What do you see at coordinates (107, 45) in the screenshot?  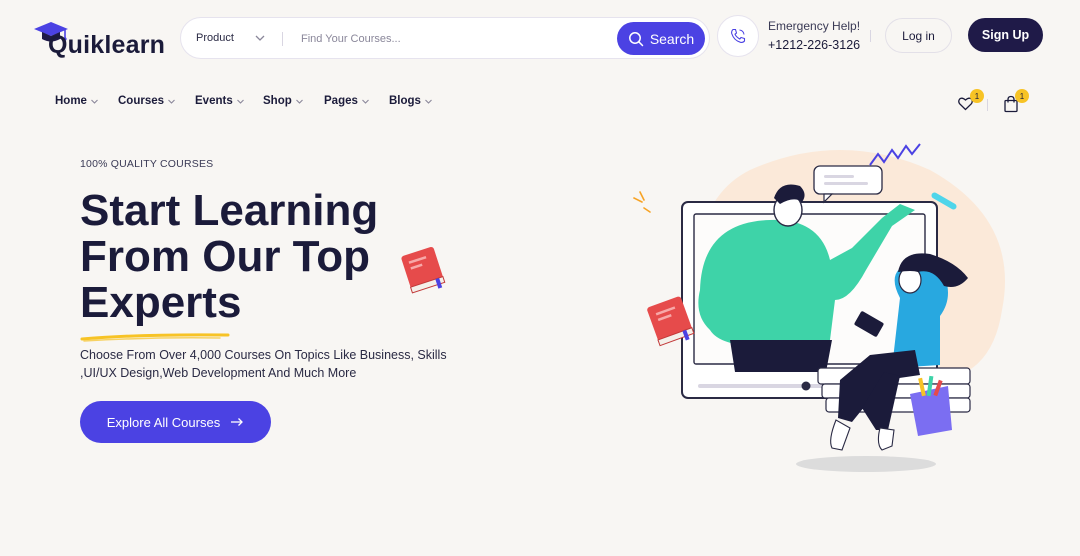 I see `brand-name: Quiklearn` at bounding box center [107, 45].